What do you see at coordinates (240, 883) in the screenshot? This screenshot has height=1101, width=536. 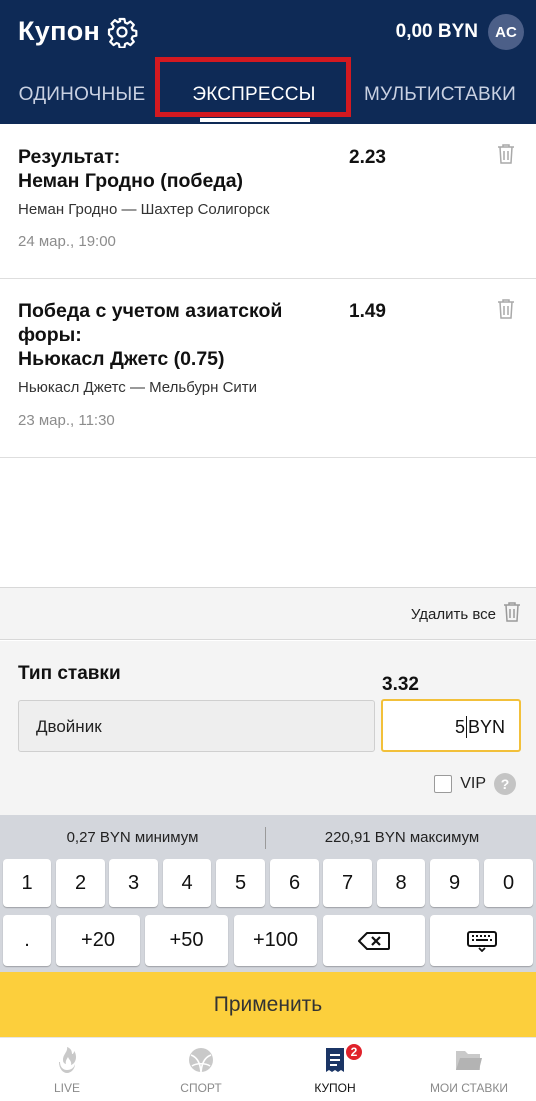 I see `key-5: 5` at bounding box center [240, 883].